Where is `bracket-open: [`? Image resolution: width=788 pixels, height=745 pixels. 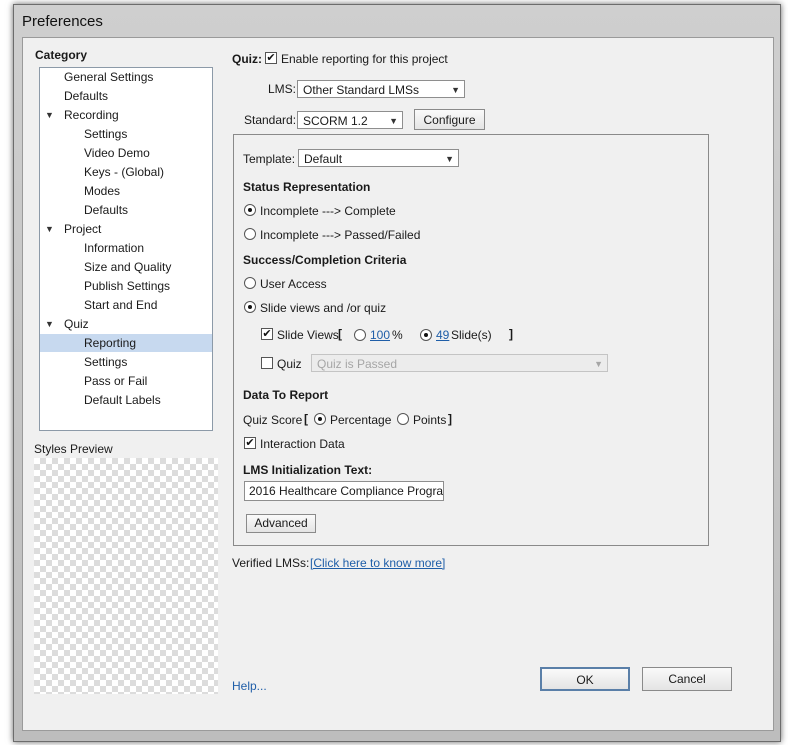
bracket-open: [ is located at coordinates (340, 334).